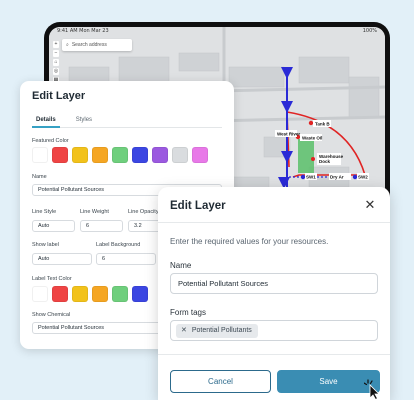  I want to click on label-background-input: 6, so click(126, 259).